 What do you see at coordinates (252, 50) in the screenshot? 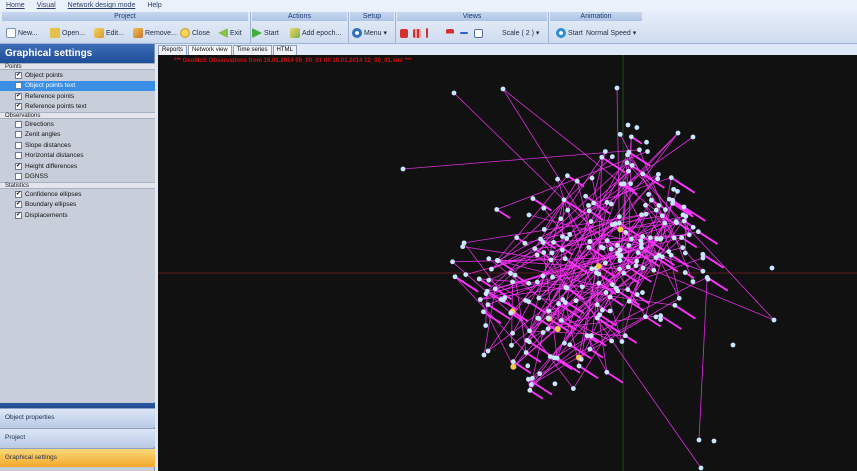
I see `tab-time-series: Time series` at bounding box center [252, 50].